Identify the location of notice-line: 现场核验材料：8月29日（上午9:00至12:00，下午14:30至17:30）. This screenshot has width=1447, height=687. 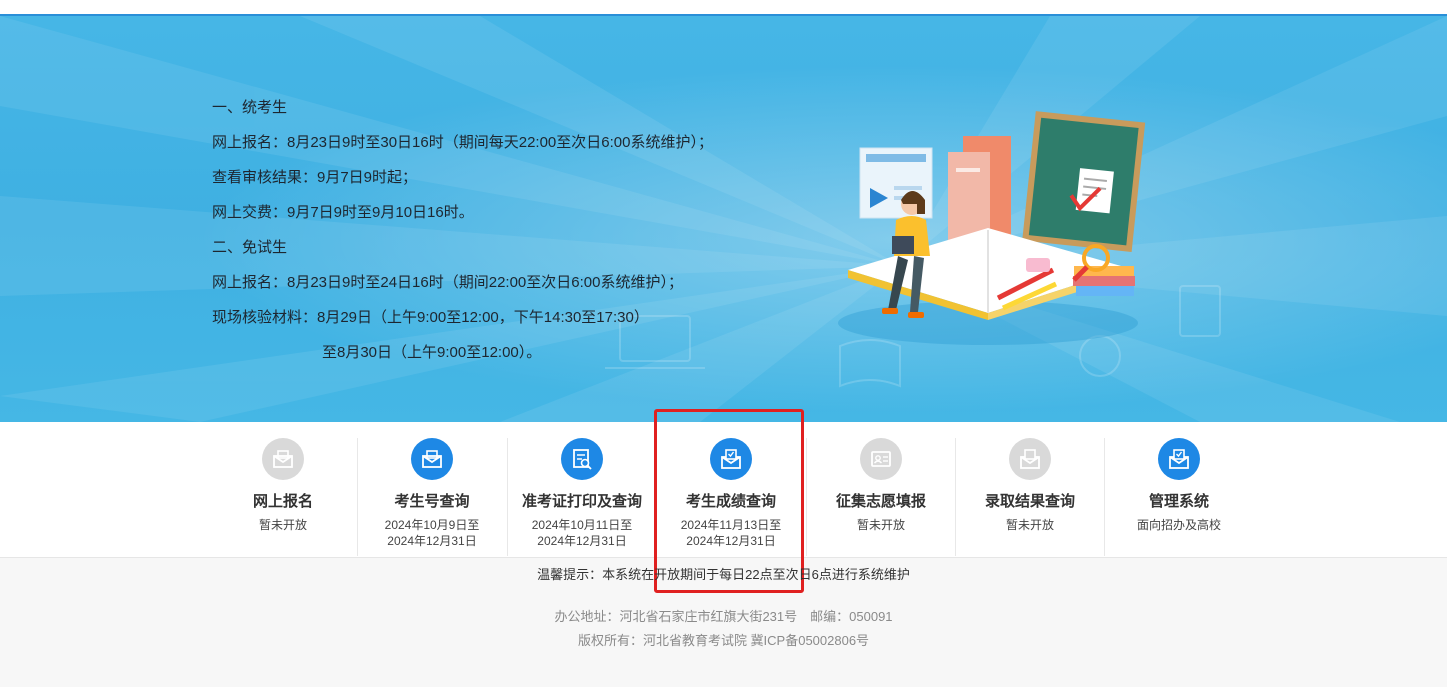
(430, 317).